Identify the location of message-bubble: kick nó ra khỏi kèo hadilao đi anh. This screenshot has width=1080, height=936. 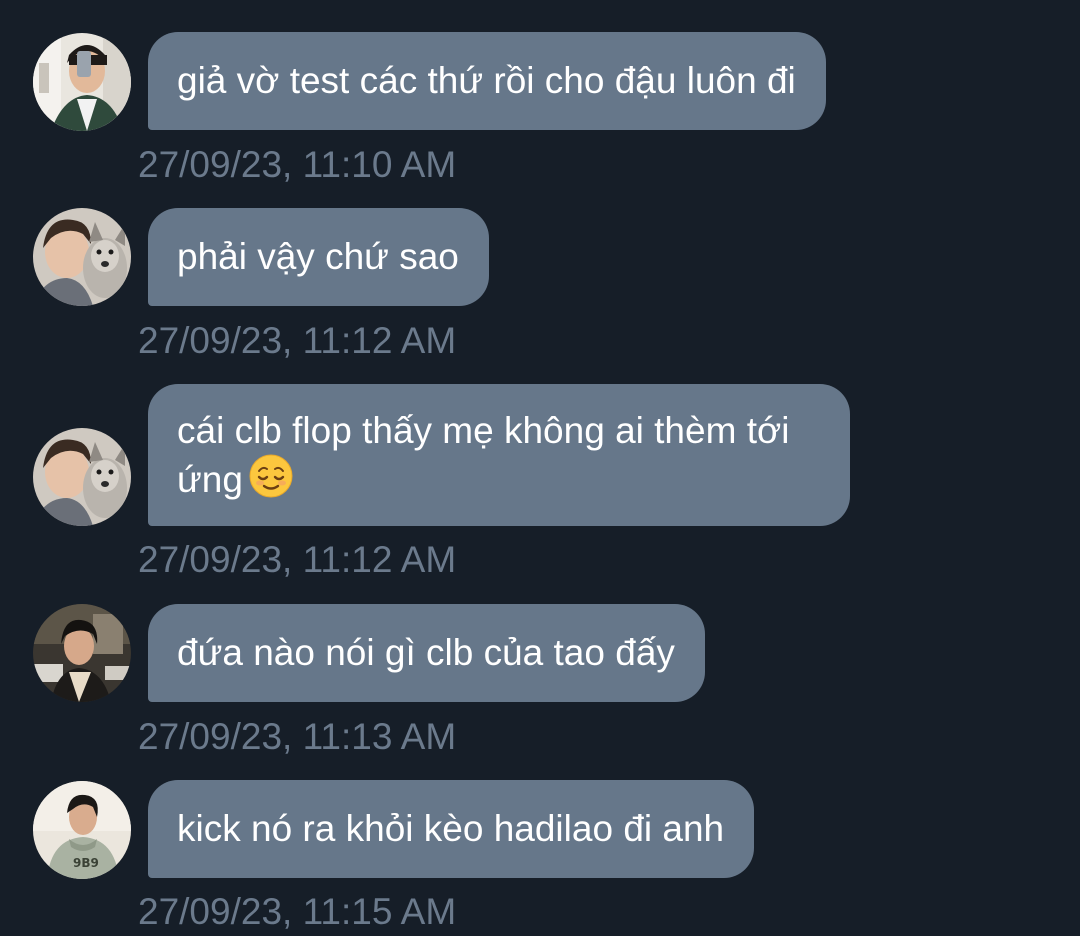
(451, 829).